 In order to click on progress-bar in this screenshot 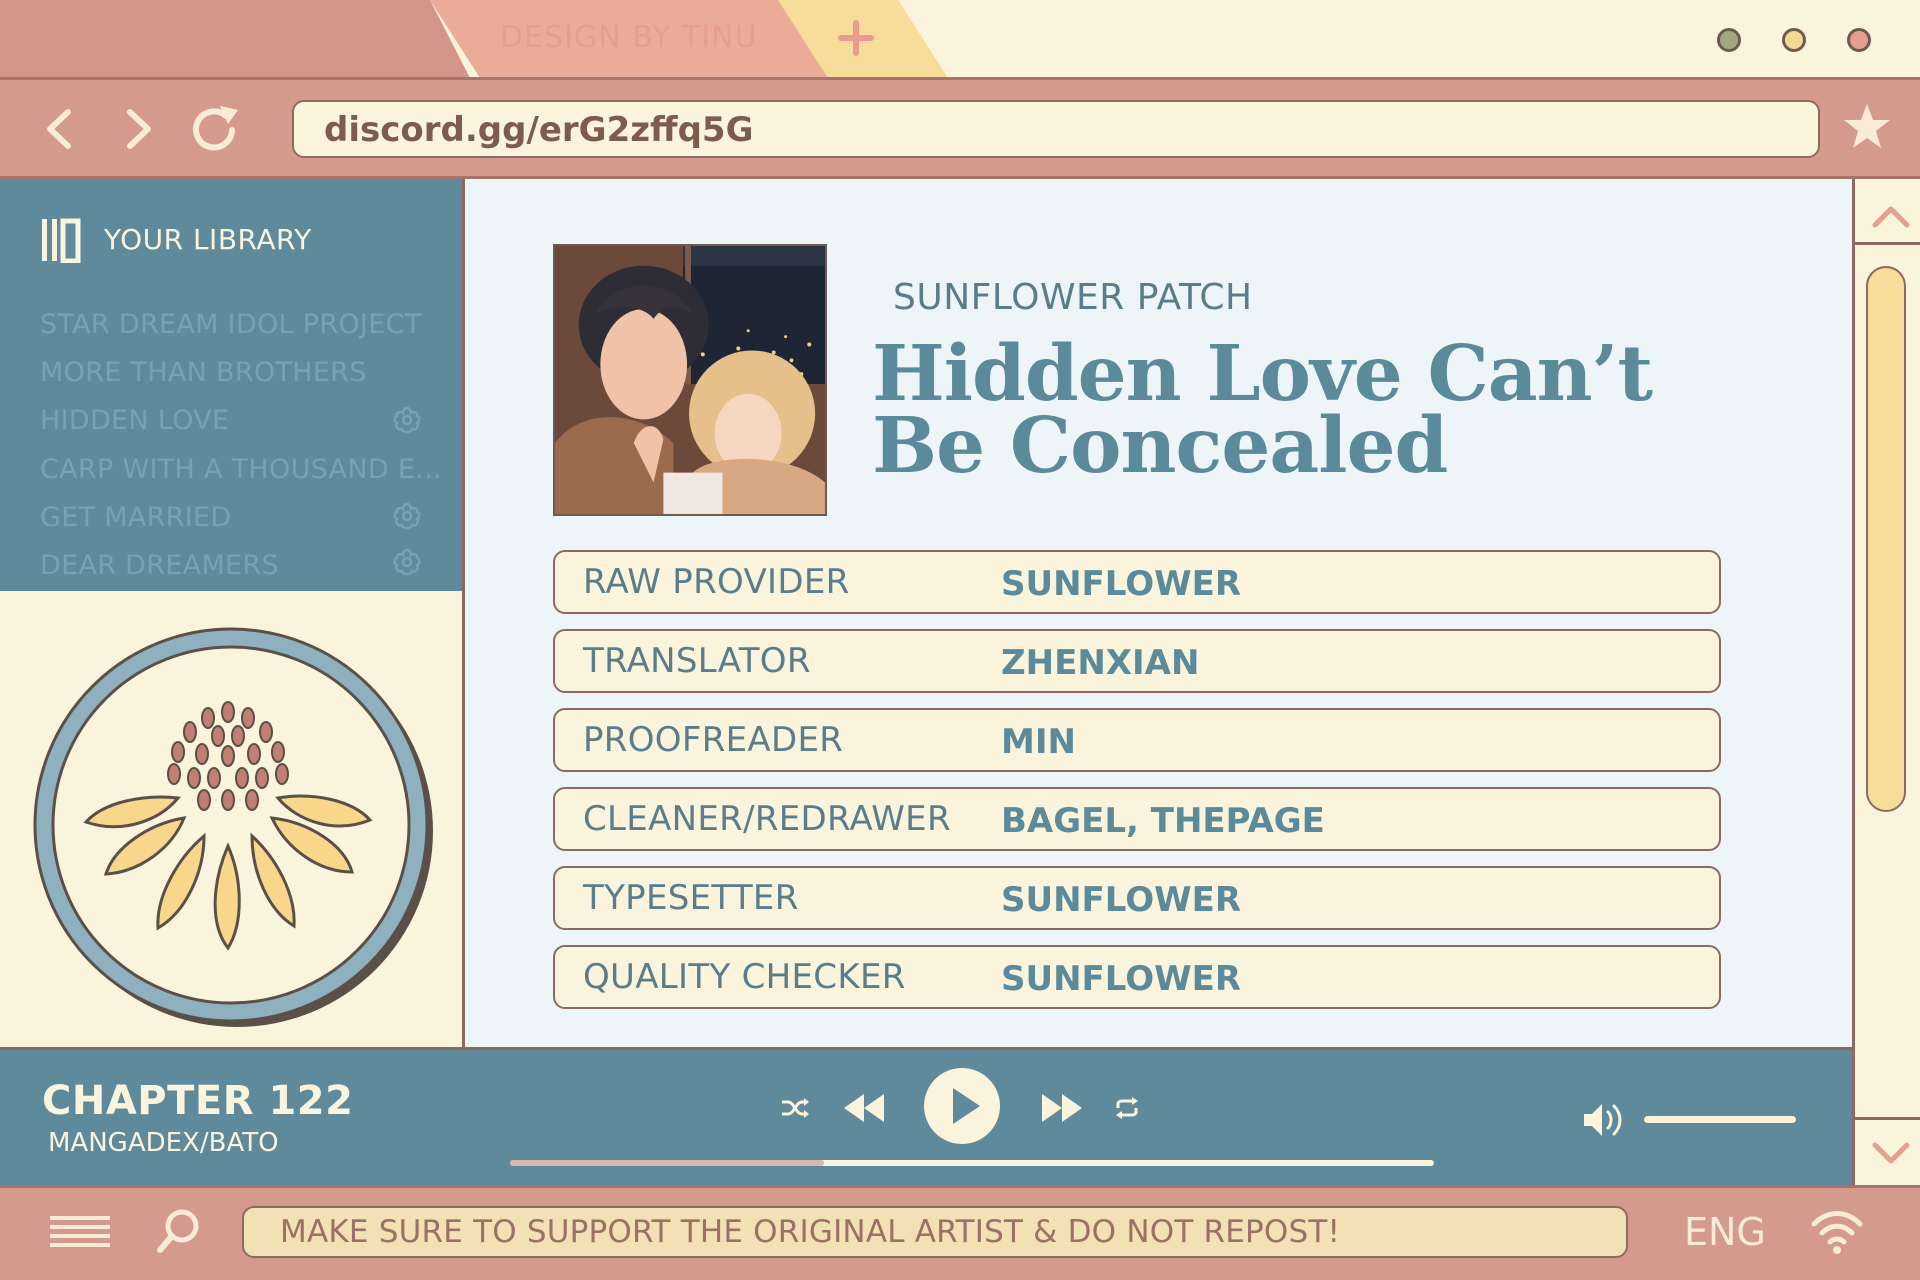, I will do `click(972, 1163)`.